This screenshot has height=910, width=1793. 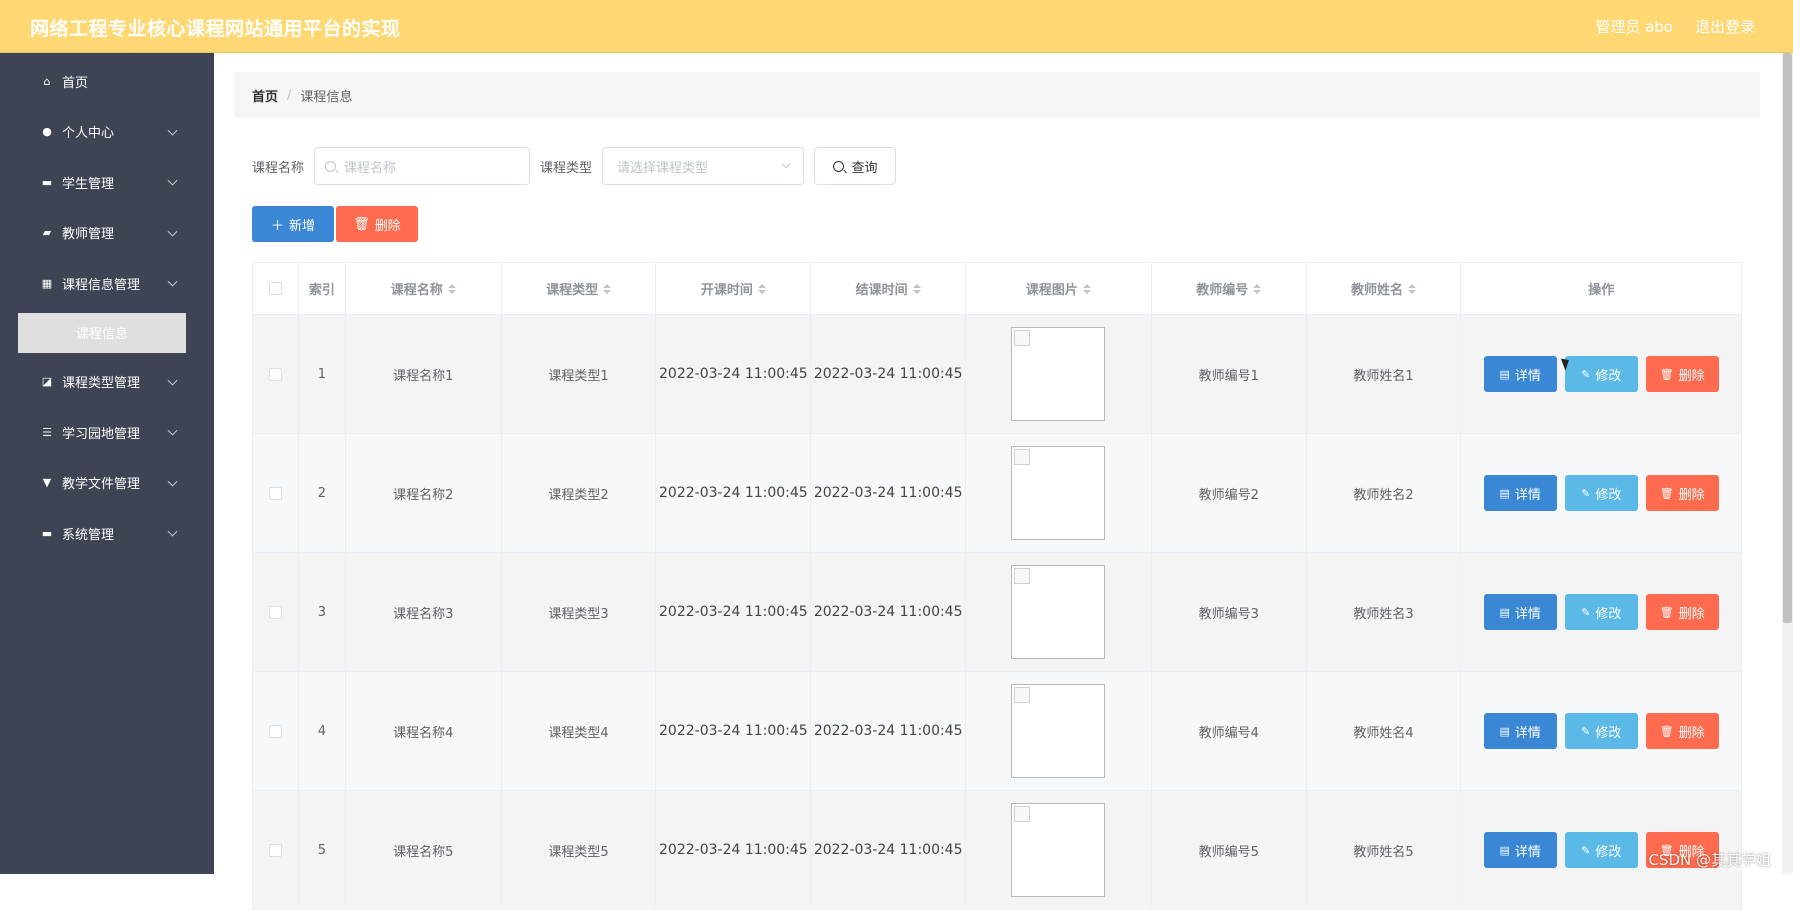 I want to click on delete-button-label: 删除, so click(x=1692, y=493).